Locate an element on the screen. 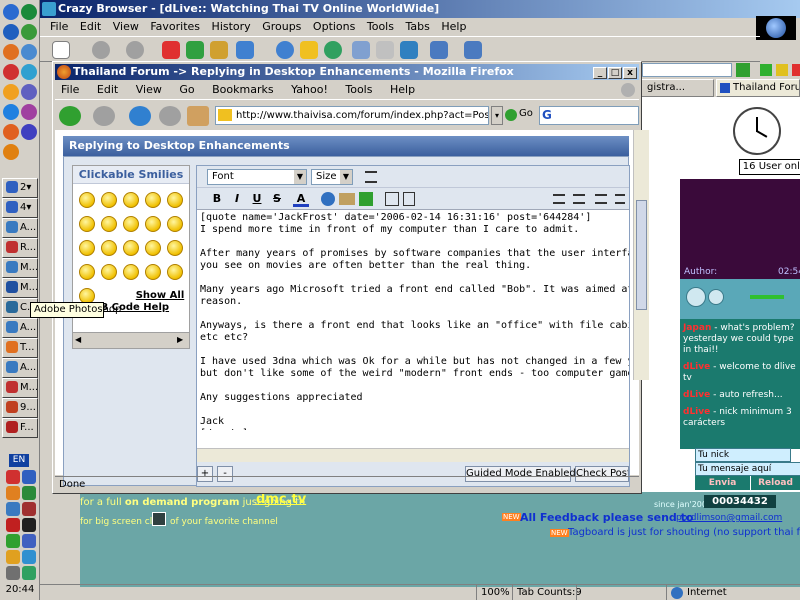  close-button: x is located at coordinates (630, 73).